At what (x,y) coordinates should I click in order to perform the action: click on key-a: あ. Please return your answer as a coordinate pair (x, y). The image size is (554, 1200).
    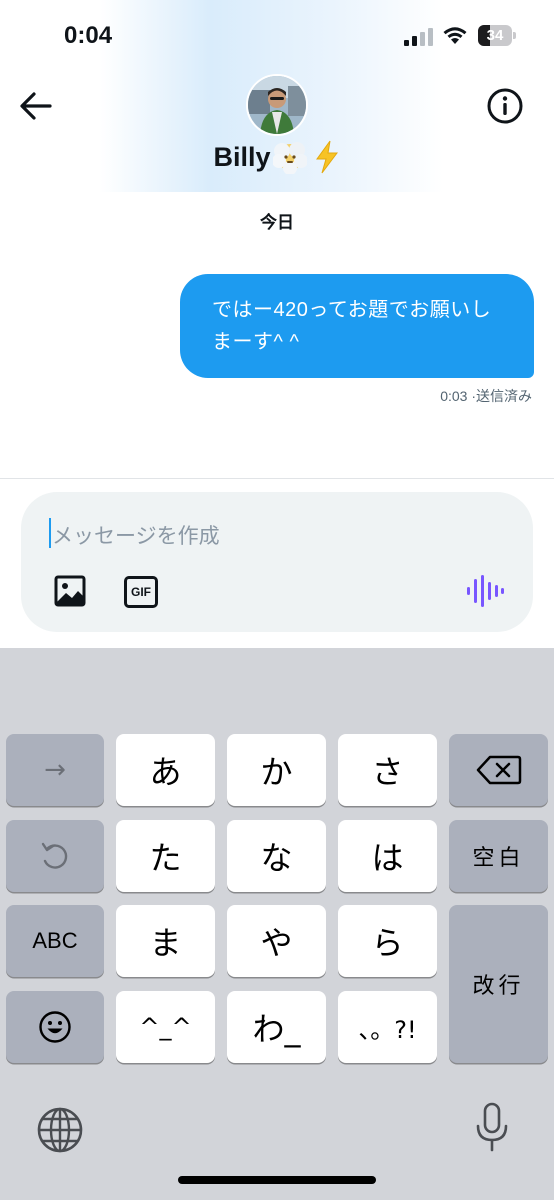
    Looking at the image, I should click on (165, 770).